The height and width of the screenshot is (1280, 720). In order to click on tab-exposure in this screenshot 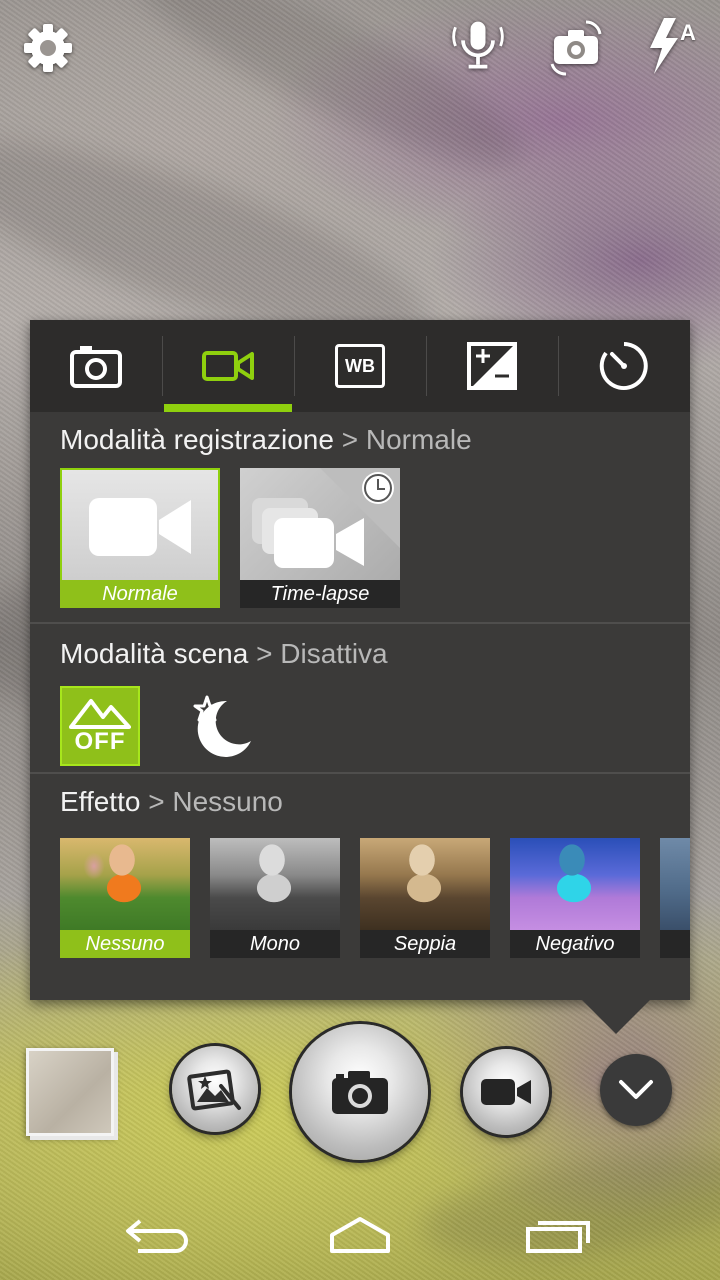, I will do `click(492, 366)`.